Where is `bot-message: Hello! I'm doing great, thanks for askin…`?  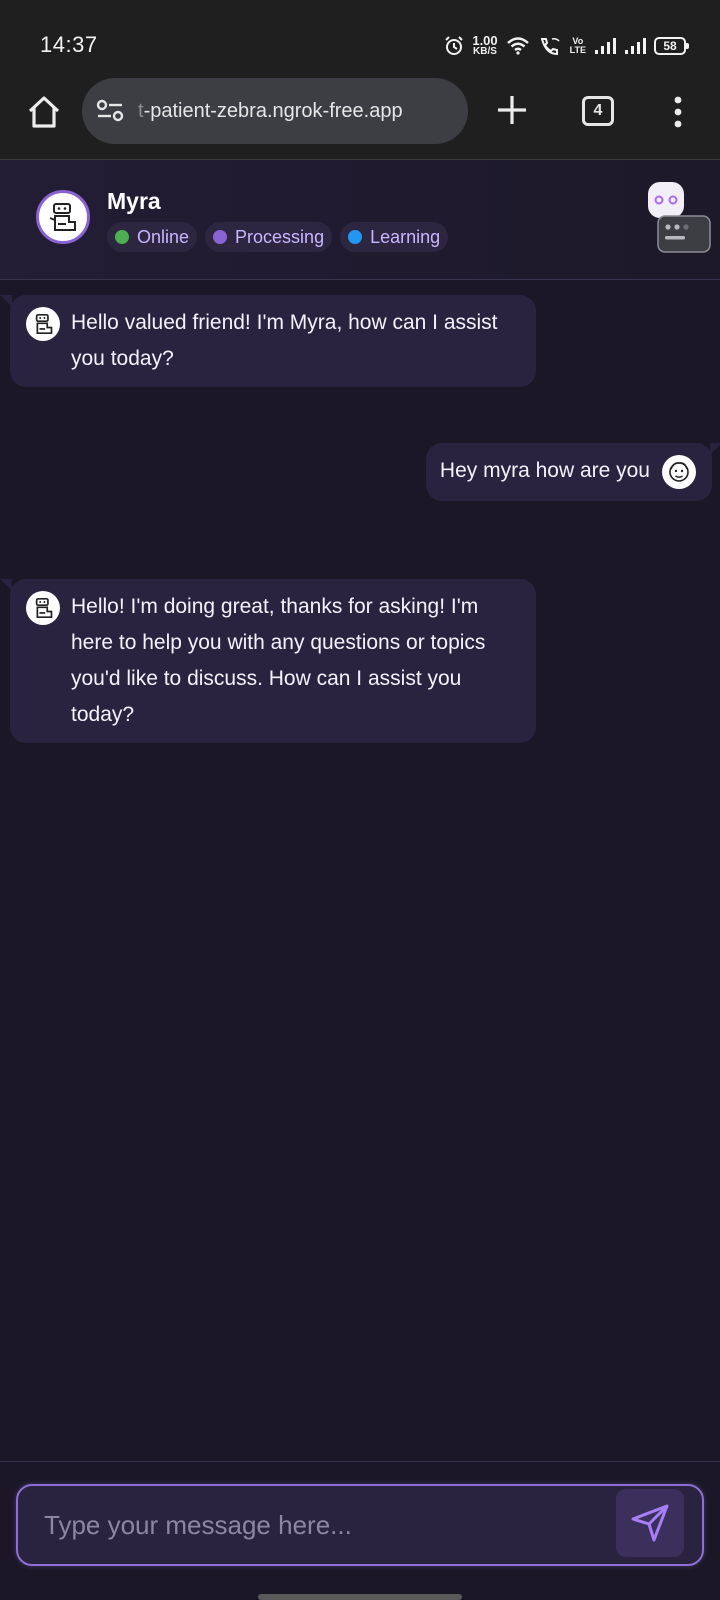 bot-message: Hello! I'm doing great, thanks for askin… is located at coordinates (268, 661).